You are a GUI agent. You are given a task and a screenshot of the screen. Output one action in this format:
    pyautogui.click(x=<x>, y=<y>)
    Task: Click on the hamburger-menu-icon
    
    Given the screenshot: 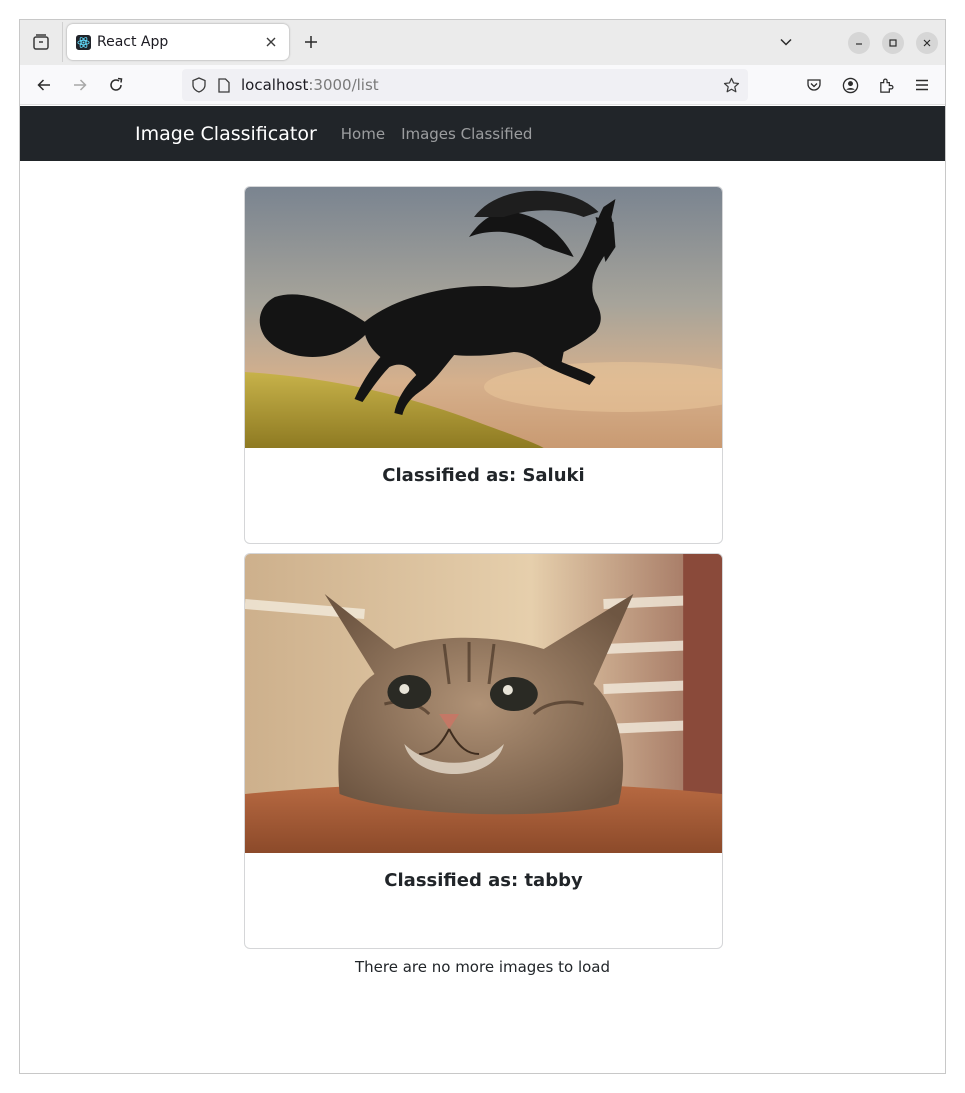 What is the action you would take?
    pyautogui.click(x=922, y=85)
    